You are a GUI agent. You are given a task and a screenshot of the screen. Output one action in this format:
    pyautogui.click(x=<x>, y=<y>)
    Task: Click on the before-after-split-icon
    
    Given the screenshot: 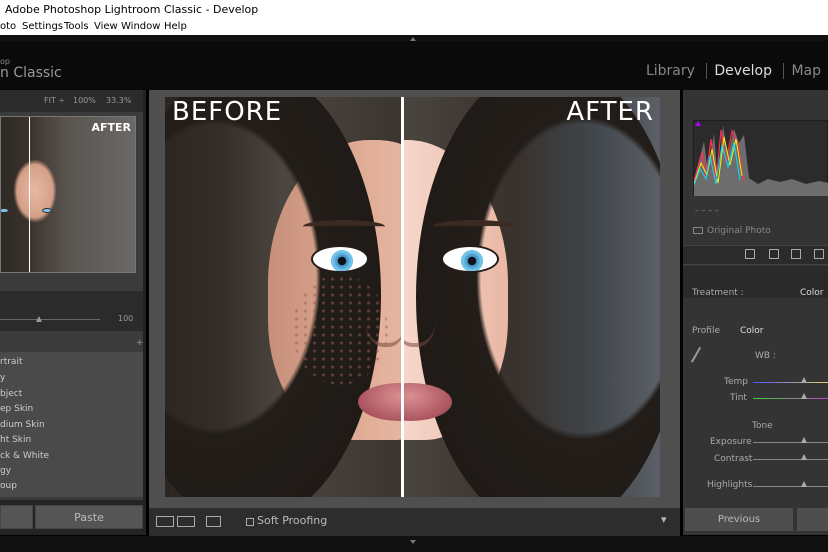 What is the action you would take?
    pyautogui.click(x=186, y=521)
    